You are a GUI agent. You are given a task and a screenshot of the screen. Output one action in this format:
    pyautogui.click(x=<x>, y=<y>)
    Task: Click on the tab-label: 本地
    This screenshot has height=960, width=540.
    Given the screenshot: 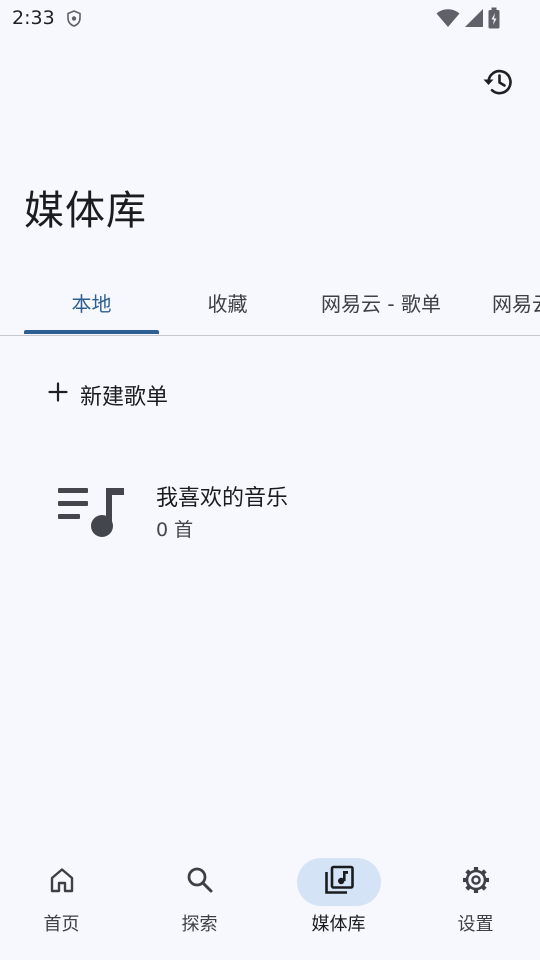 What is the action you would take?
    pyautogui.click(x=91, y=303)
    